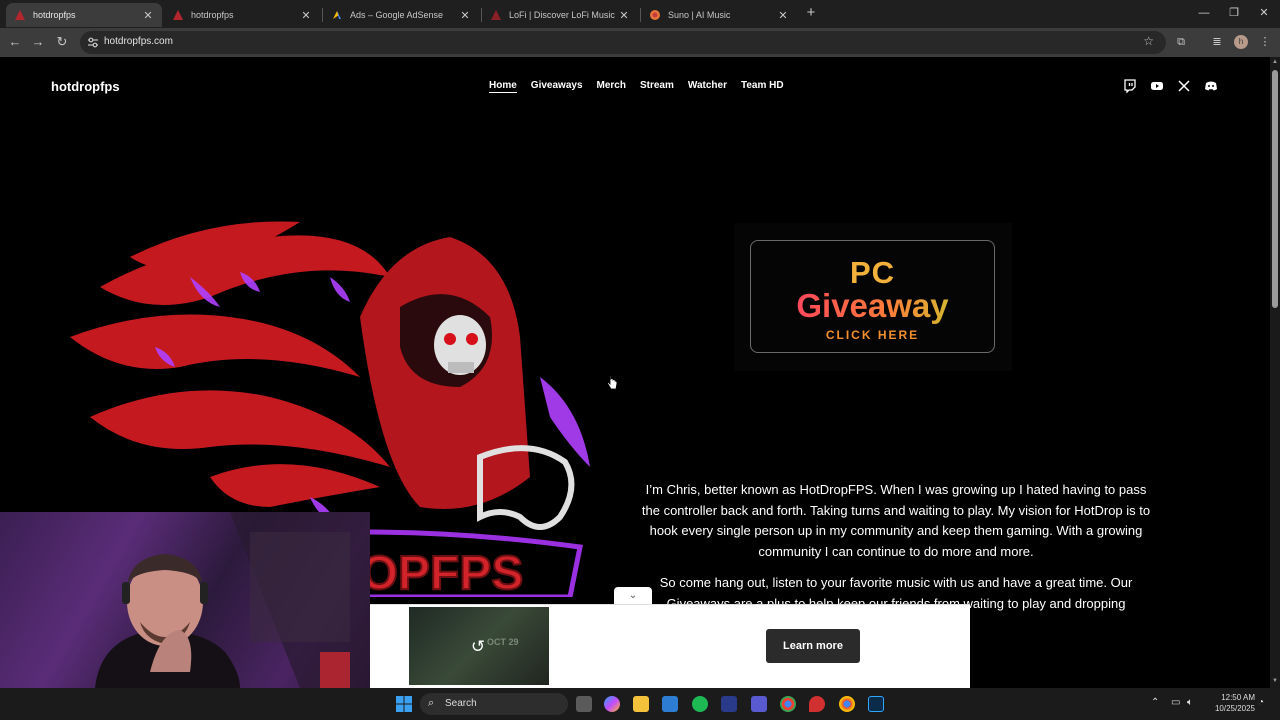 The height and width of the screenshot is (720, 1280). I want to click on twitch-icon, so click(1130, 86).